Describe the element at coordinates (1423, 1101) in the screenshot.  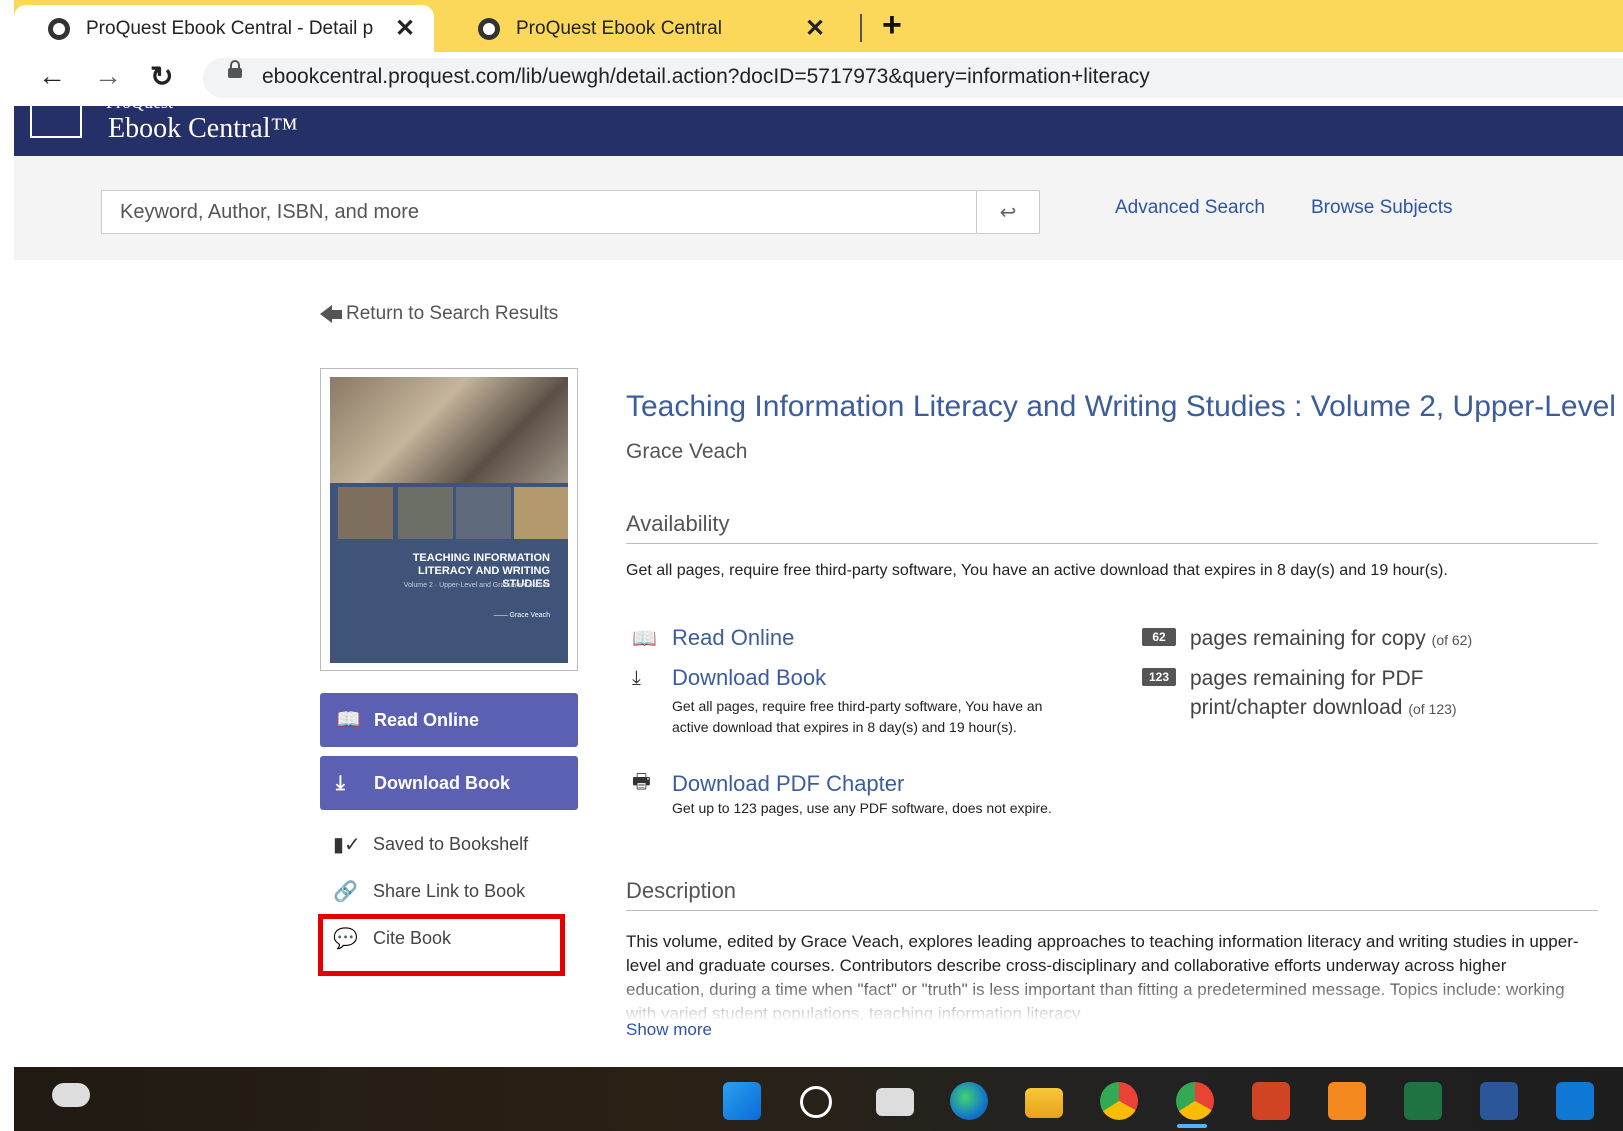
I see `excel-icon` at that location.